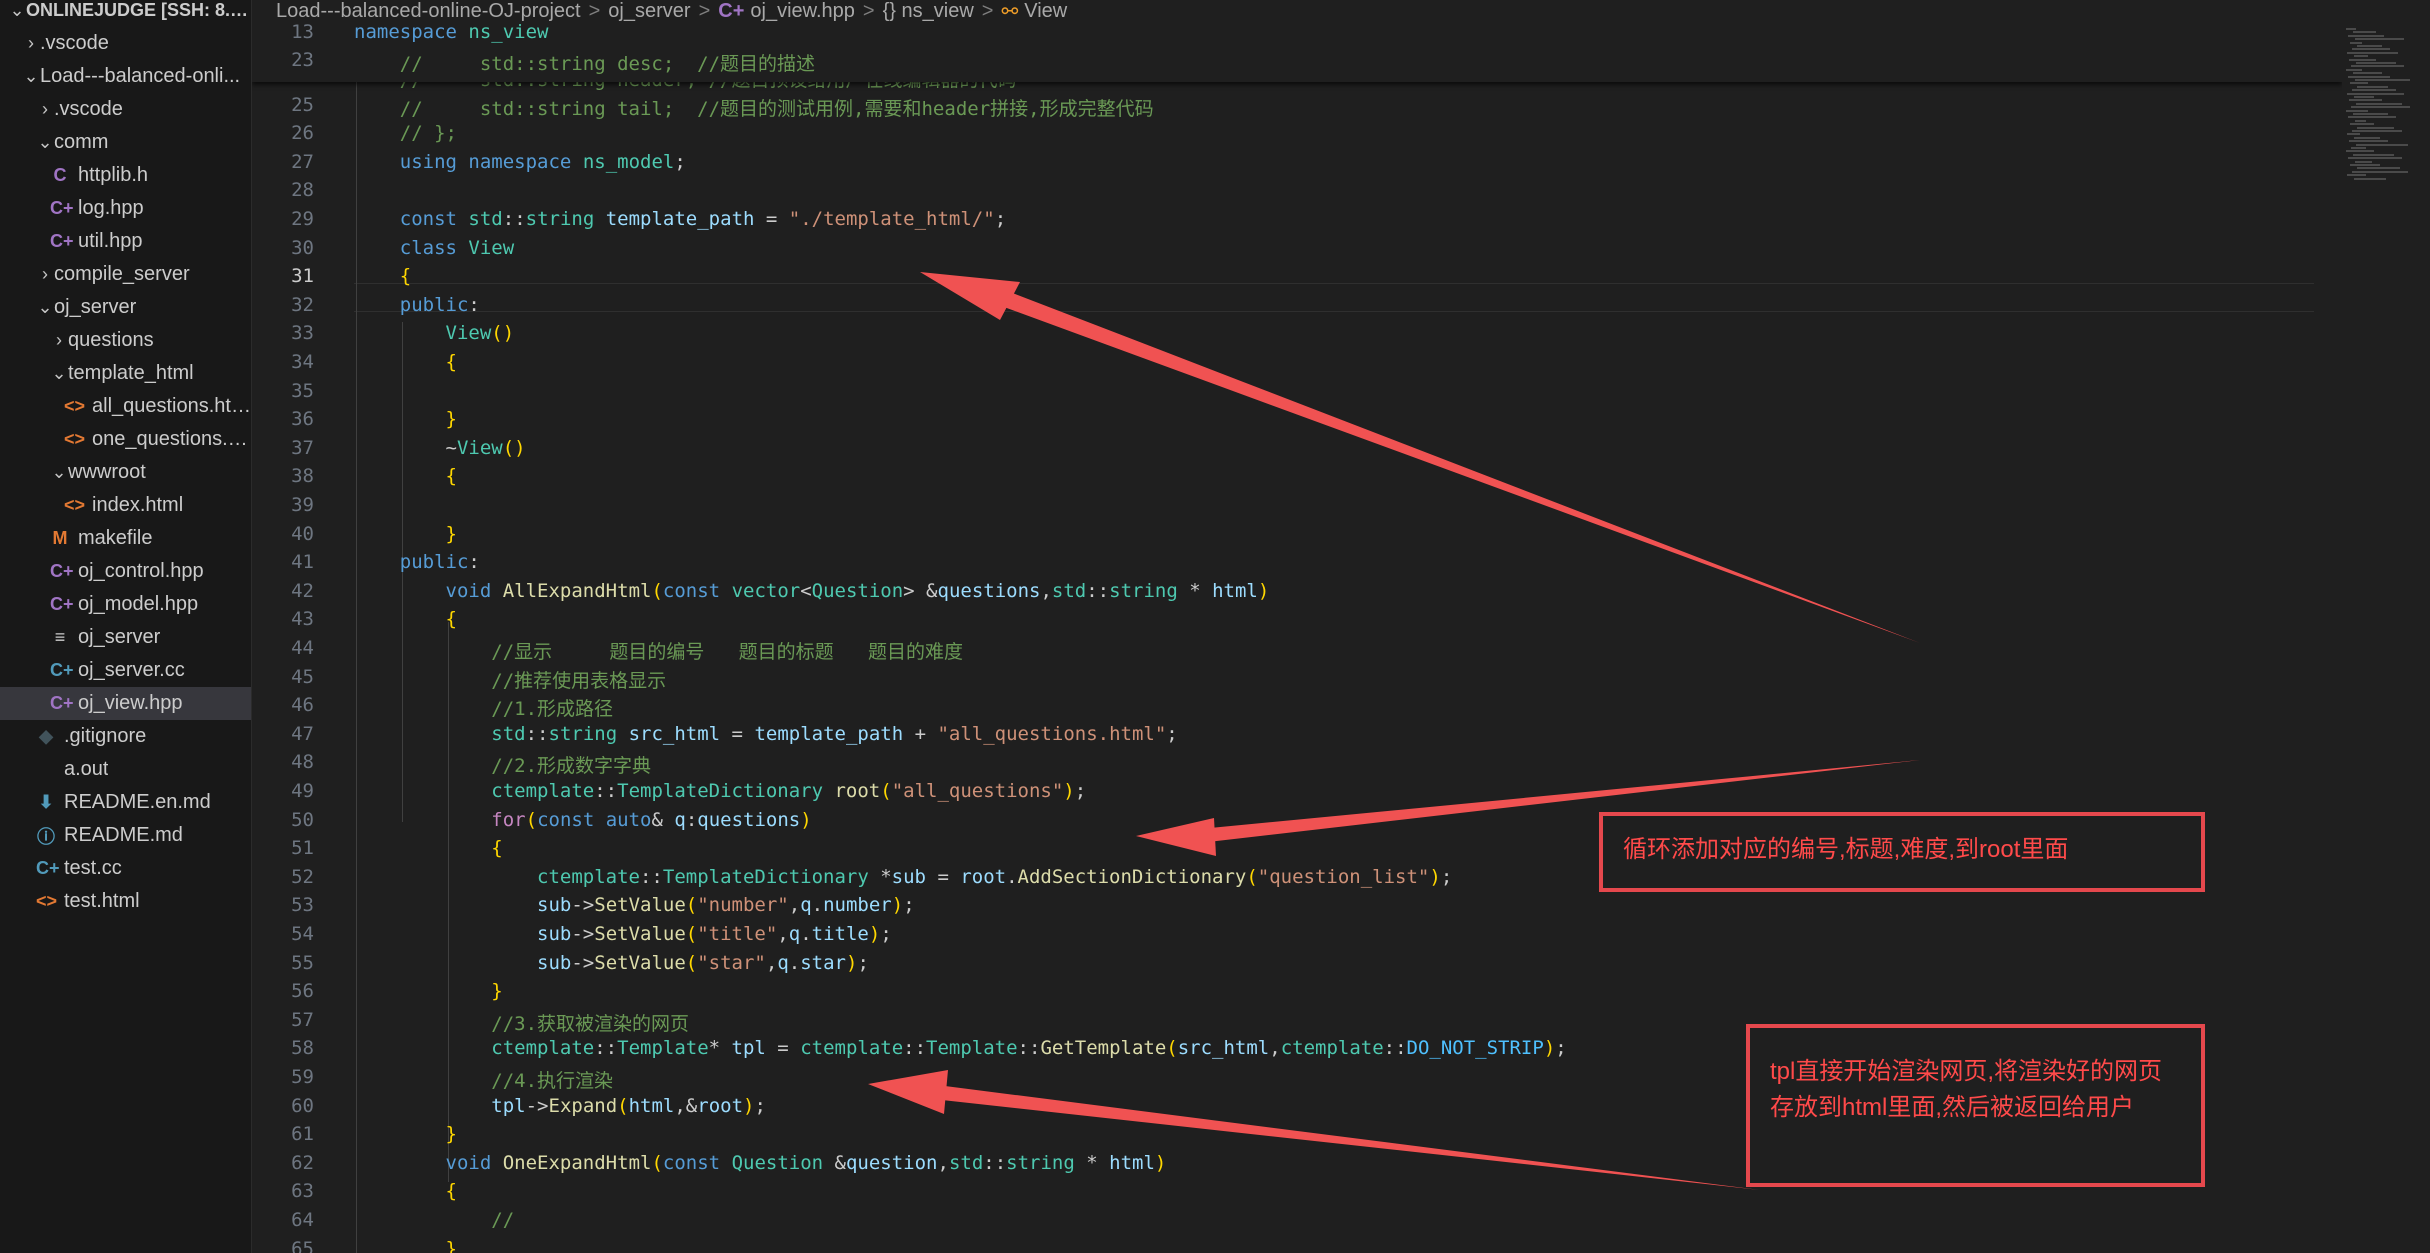 The height and width of the screenshot is (1253, 2430). I want to click on chevron-right-icon: ›, so click(45, 109).